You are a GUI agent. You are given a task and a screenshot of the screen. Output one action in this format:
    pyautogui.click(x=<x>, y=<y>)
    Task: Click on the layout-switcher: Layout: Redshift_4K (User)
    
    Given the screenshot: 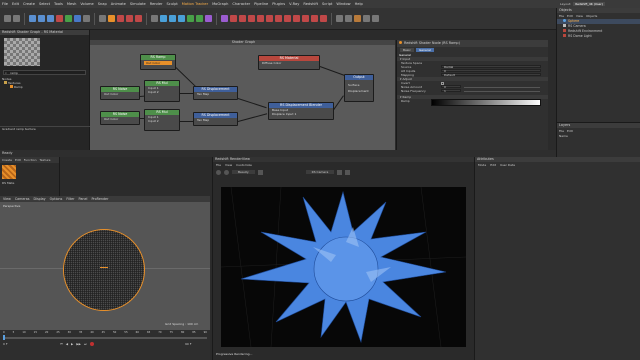 What is the action you would take?
    pyautogui.click(x=582, y=4)
    